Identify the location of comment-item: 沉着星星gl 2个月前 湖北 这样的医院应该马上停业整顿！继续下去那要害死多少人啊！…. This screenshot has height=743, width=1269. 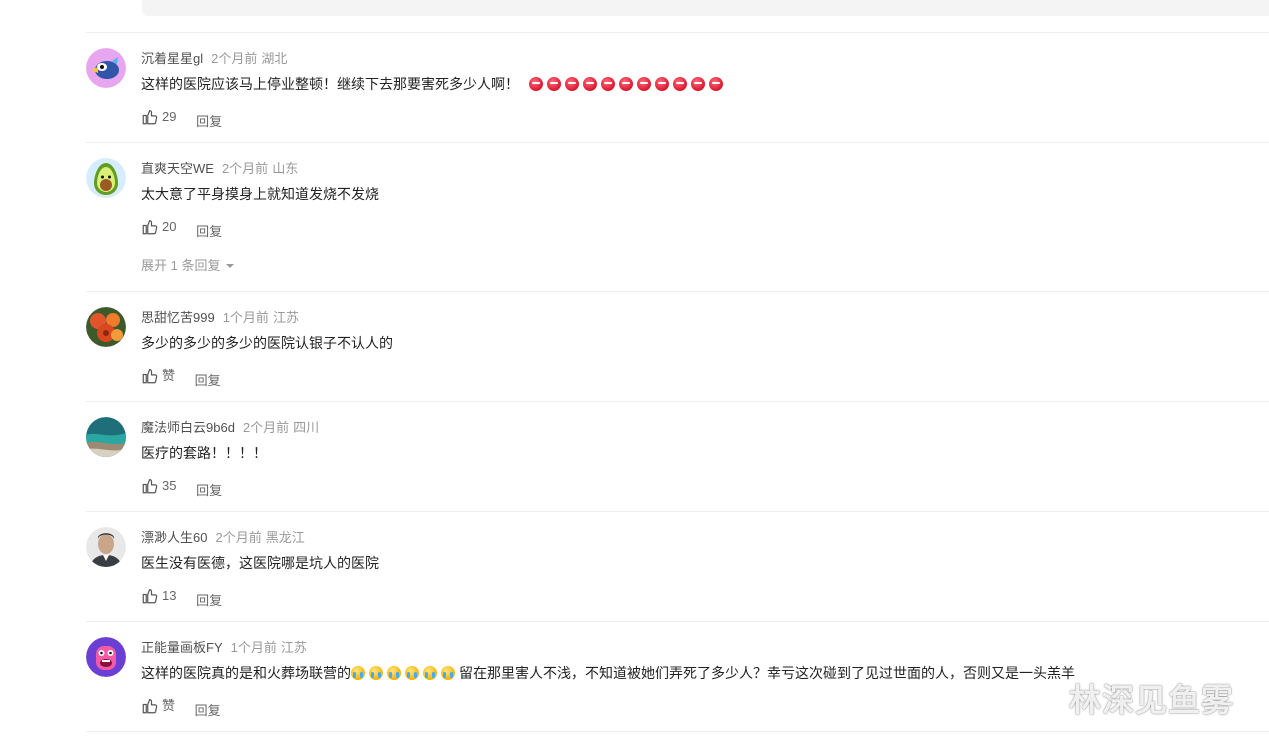
(677, 88).